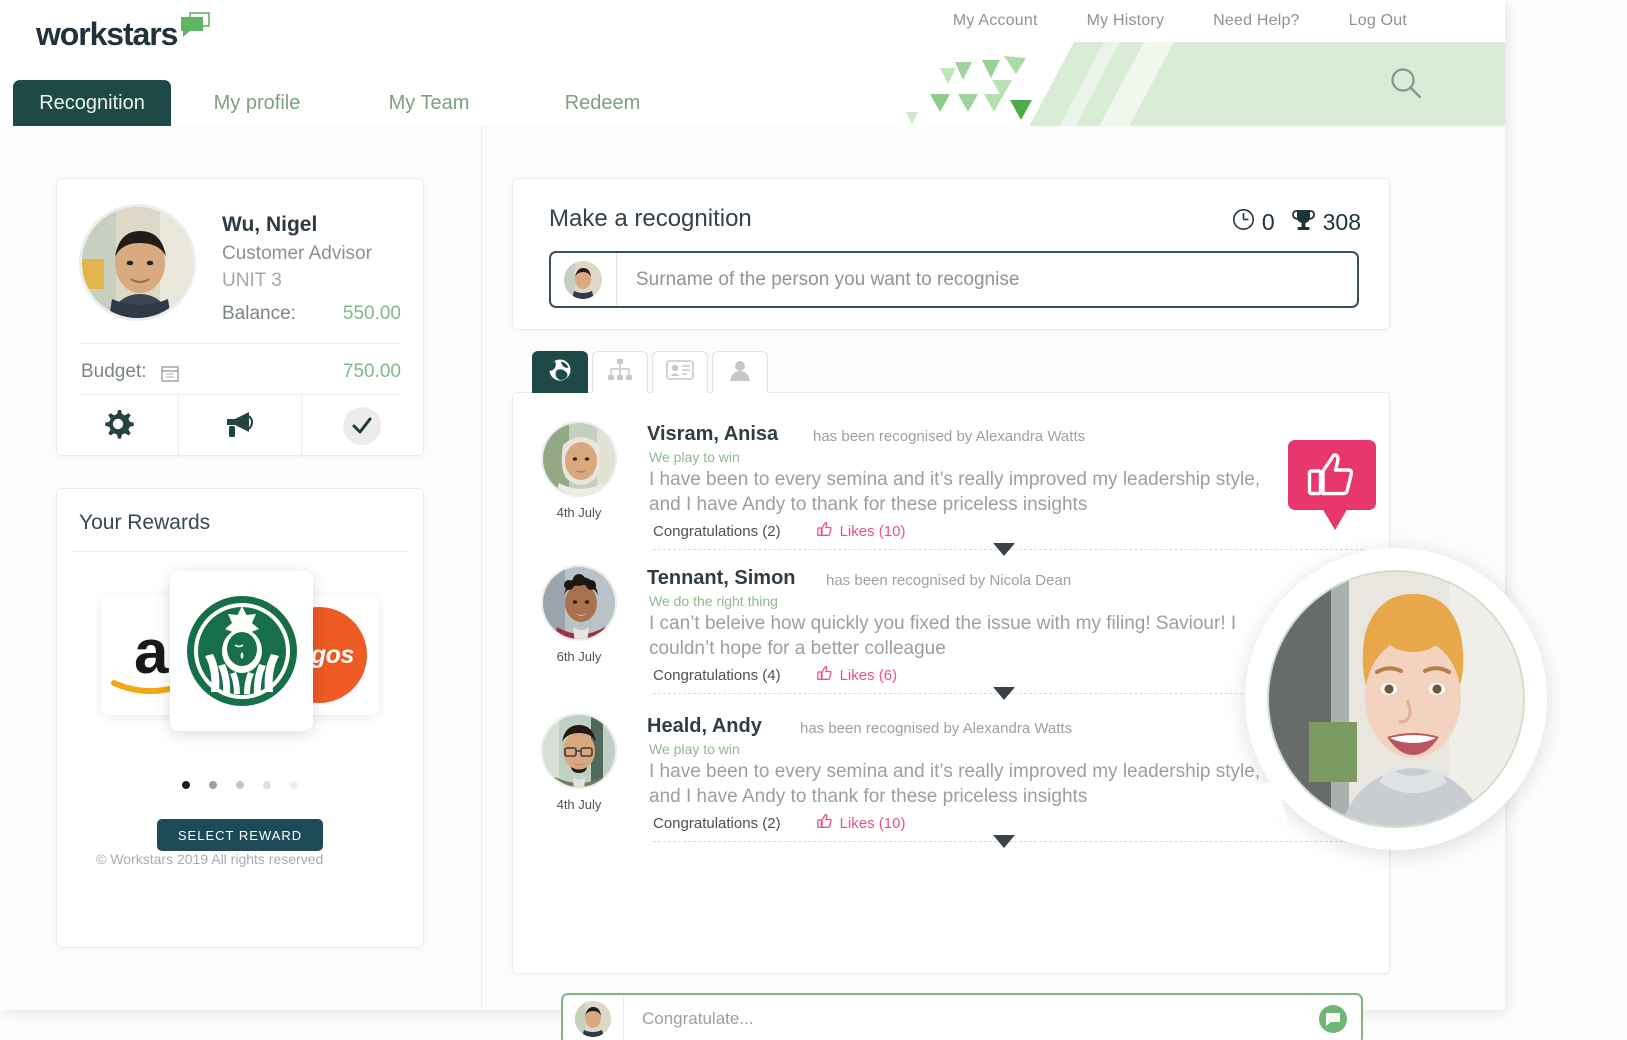 Image resolution: width=1627 pixels, height=1040 pixels. Describe the element at coordinates (579, 656) in the screenshot. I see `feed-date: 6th July` at that location.